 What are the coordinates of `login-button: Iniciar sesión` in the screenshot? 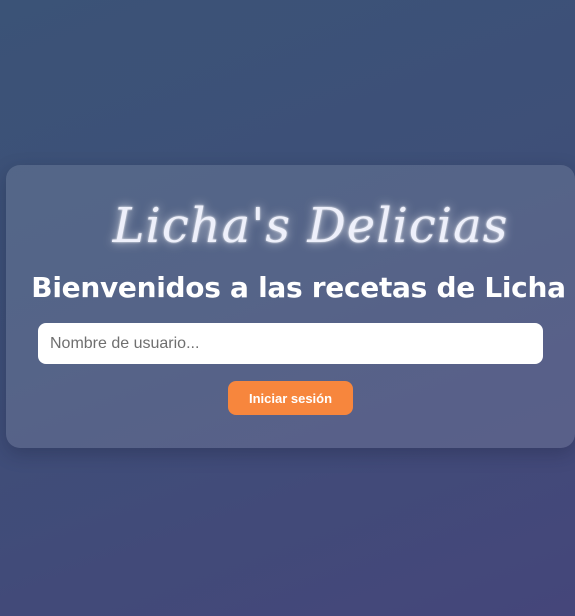 It's located at (290, 398).